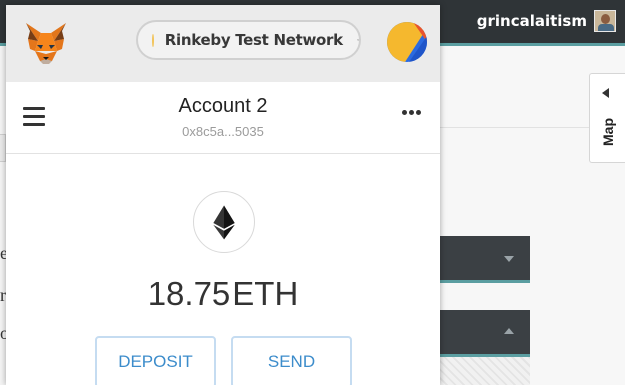 The width and height of the screenshot is (625, 385). Describe the element at coordinates (509, 331) in the screenshot. I see `caret-up-icon` at that location.